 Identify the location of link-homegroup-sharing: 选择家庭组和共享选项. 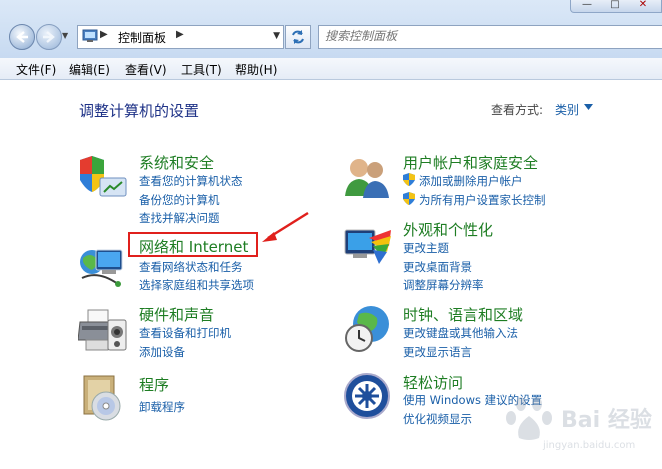
(196, 285).